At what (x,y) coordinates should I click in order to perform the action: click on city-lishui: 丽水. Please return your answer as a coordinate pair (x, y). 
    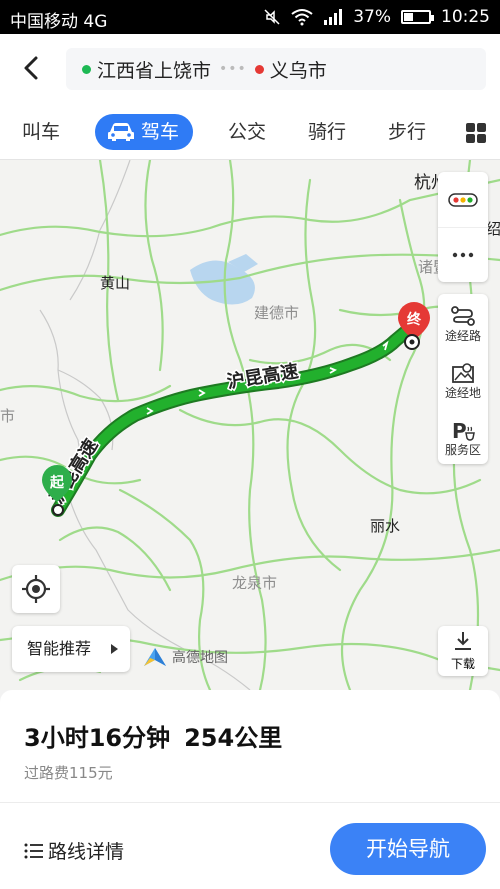
    Looking at the image, I should click on (385, 526).